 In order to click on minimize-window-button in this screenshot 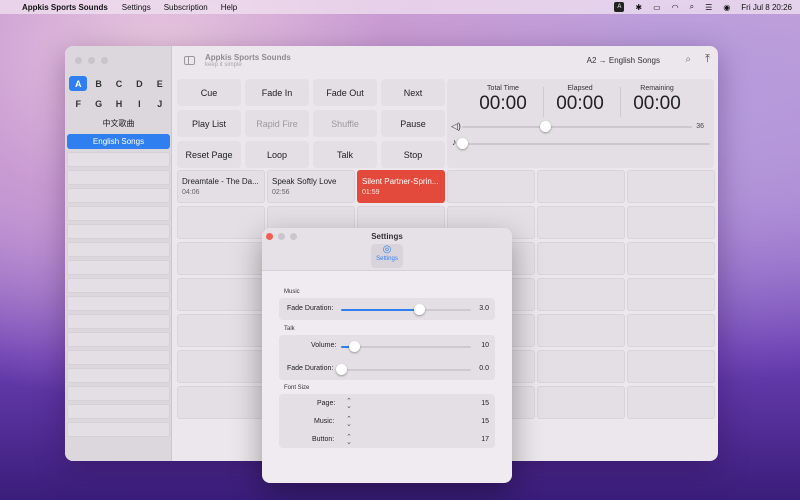, I will do `click(91, 60)`.